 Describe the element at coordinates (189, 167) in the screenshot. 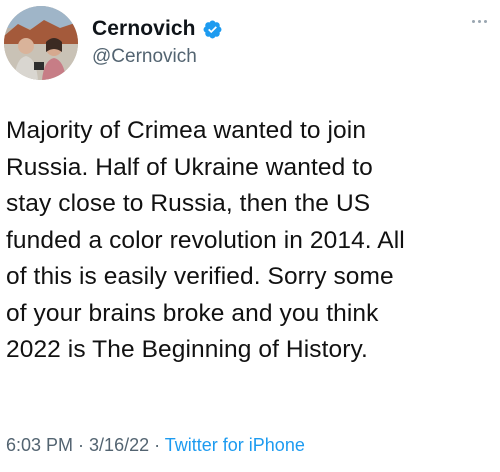

I see `tweet-text-line: Russia. Half of Ukraine wanted to` at that location.